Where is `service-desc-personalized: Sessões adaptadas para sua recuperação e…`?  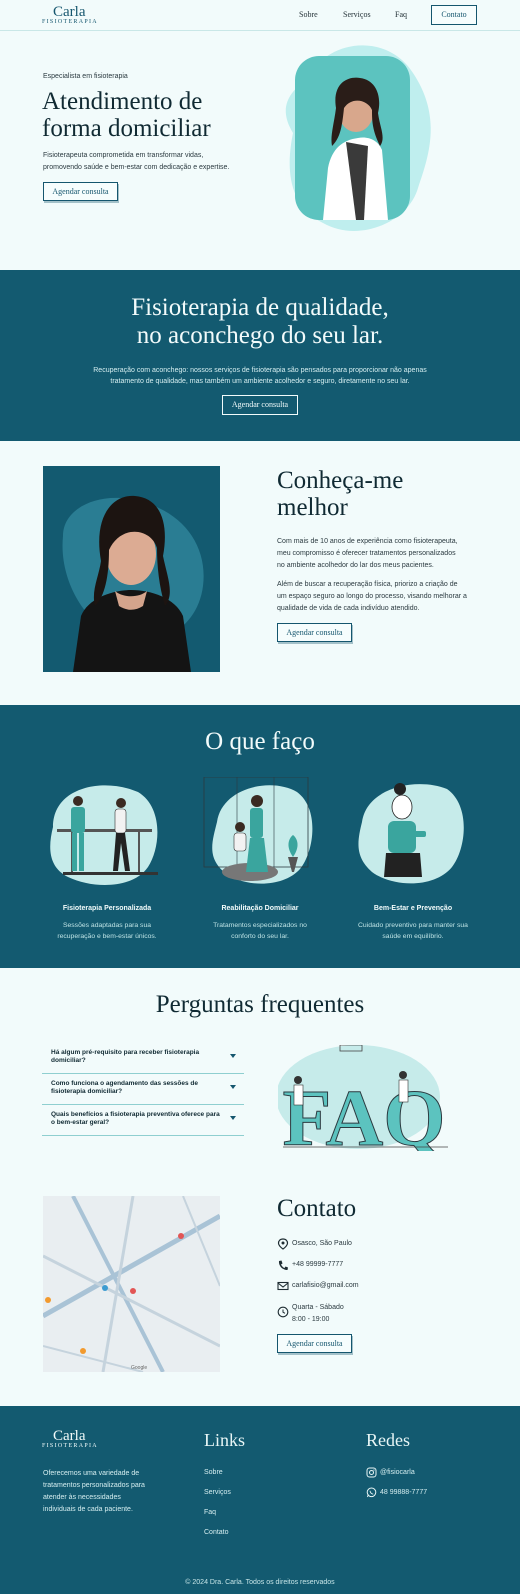
service-desc-personalized: Sessões adaptadas para sua recuperação e… is located at coordinates (107, 931).